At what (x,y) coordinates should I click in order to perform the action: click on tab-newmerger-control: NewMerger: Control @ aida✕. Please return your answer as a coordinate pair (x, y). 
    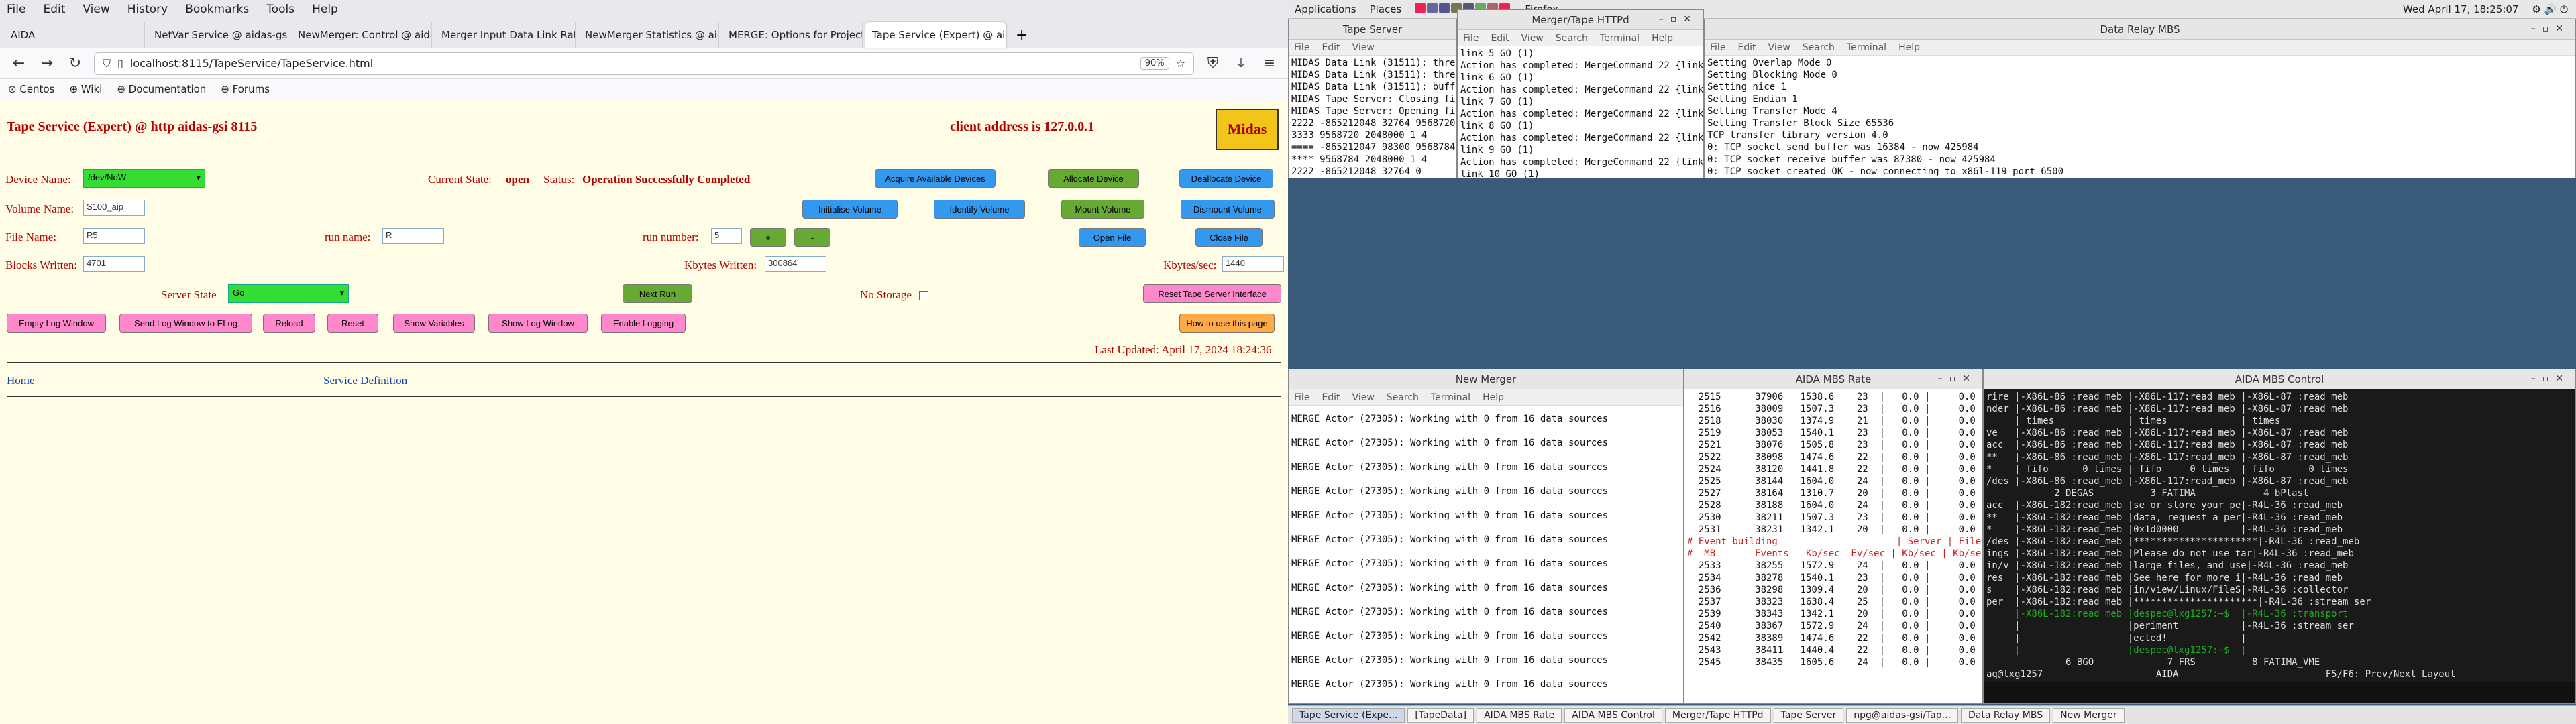
    Looking at the image, I should click on (361, 35).